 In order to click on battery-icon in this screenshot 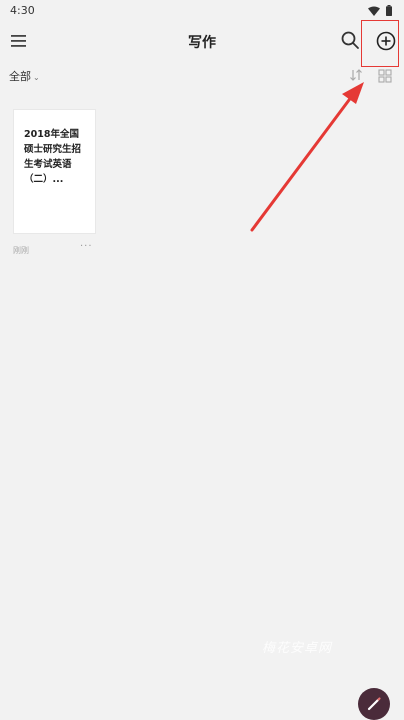, I will do `click(389, 10)`.